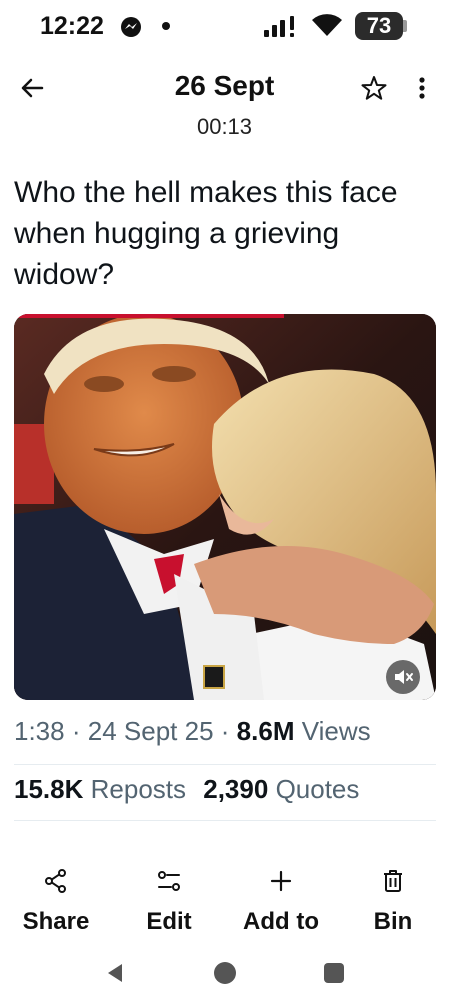 The width and height of the screenshot is (449, 1000). What do you see at coordinates (265, 731) in the screenshot?
I see `views-count: 8.6M` at bounding box center [265, 731].